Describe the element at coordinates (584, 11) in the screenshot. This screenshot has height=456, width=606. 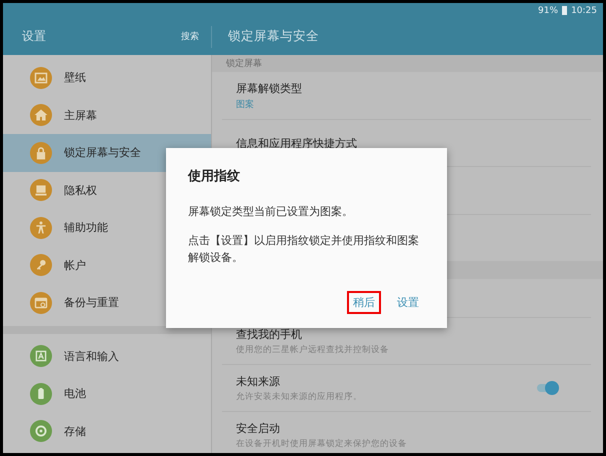
I see `clock: 10:25` at that location.